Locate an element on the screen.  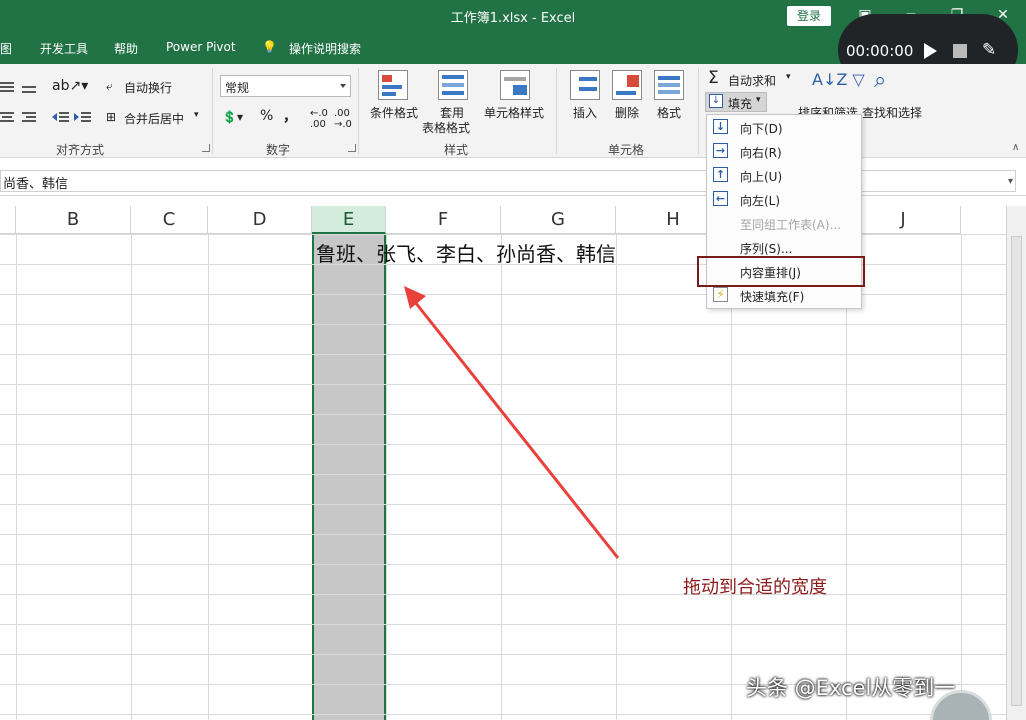
annotation-text: 拖动到合适的宽度 is located at coordinates (755, 587).